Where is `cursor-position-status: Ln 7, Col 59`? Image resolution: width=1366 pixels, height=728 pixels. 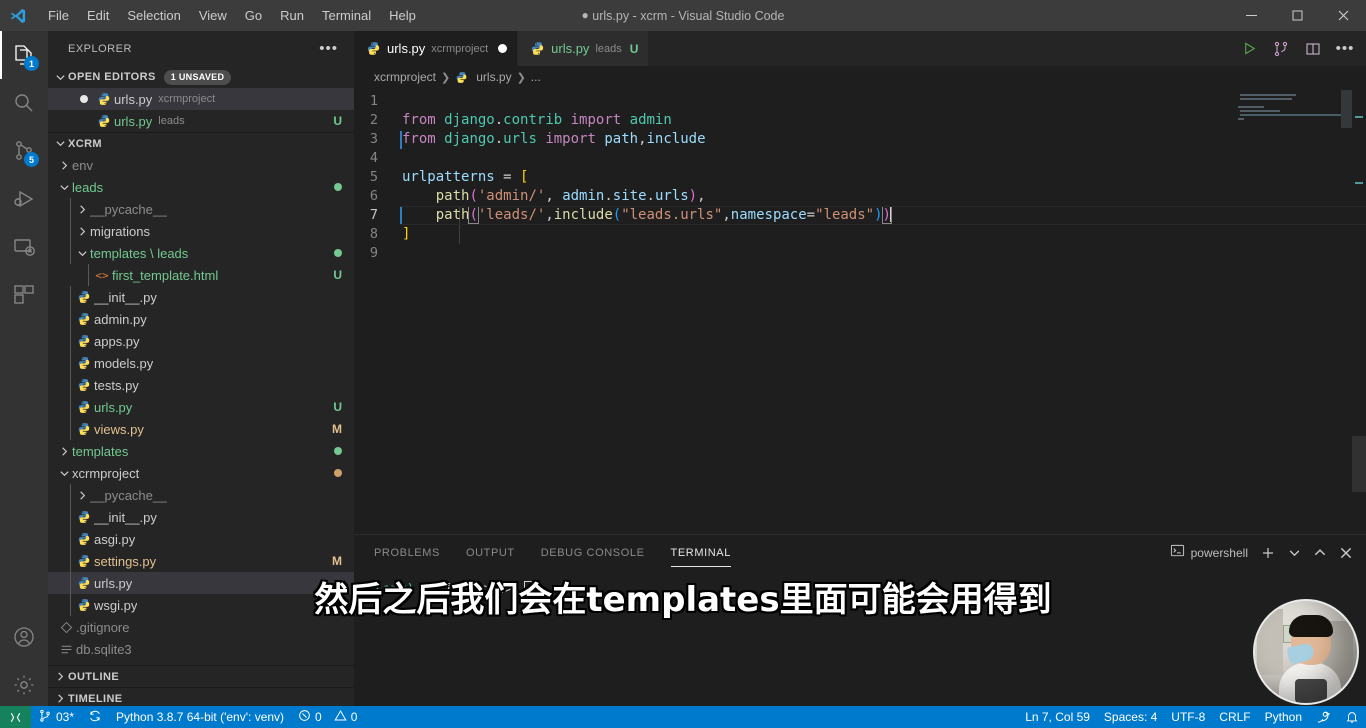 cursor-position-status: Ln 7, Col 59 is located at coordinates (1057, 717).